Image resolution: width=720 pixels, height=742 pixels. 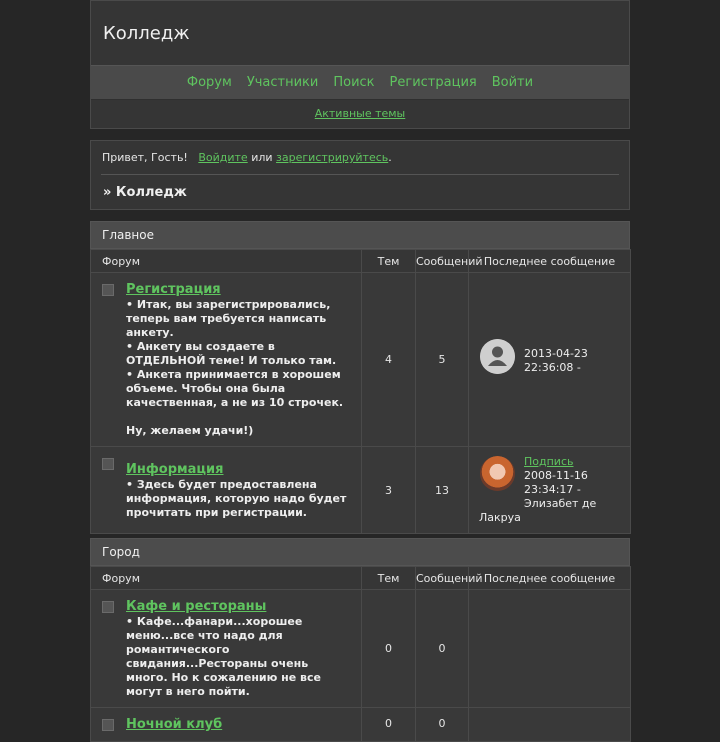 I want to click on last-post-author: Элизабет де, so click(x=560, y=503).